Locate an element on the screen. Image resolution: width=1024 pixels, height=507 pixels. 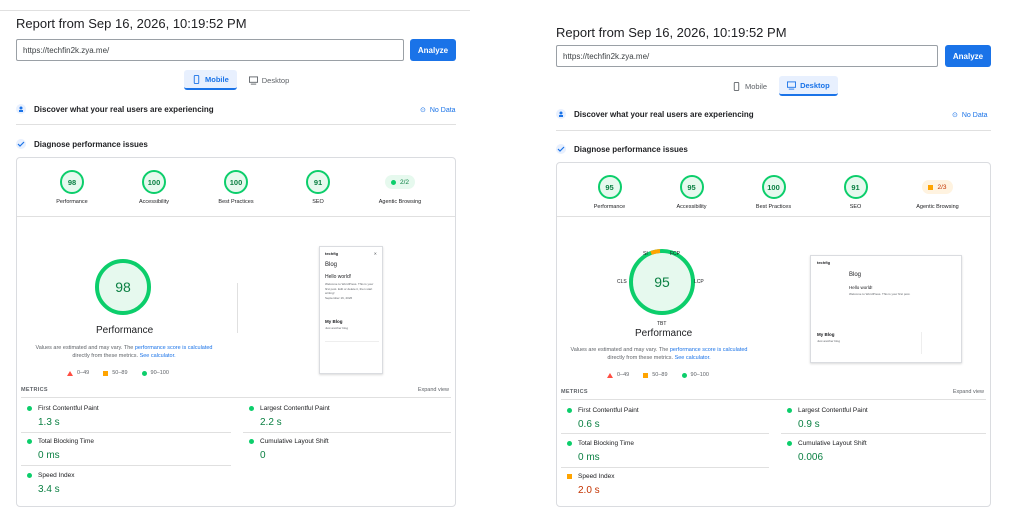
performance-score: 98 is located at coordinates (72, 182).